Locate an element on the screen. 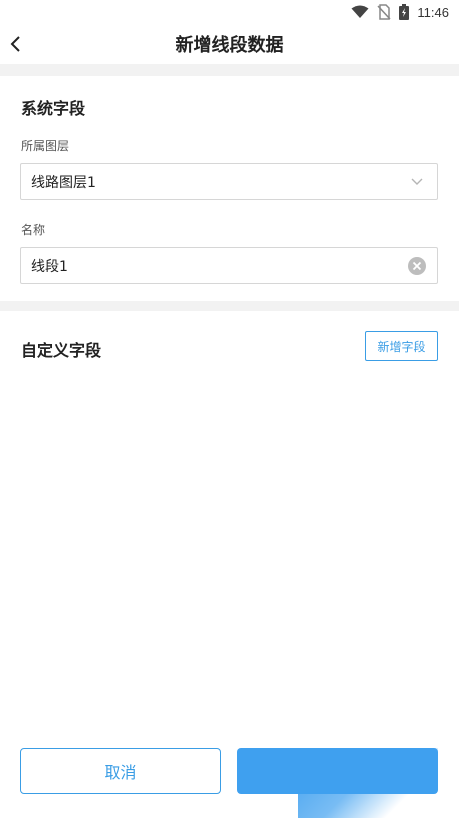  confirm-button is located at coordinates (337, 783).